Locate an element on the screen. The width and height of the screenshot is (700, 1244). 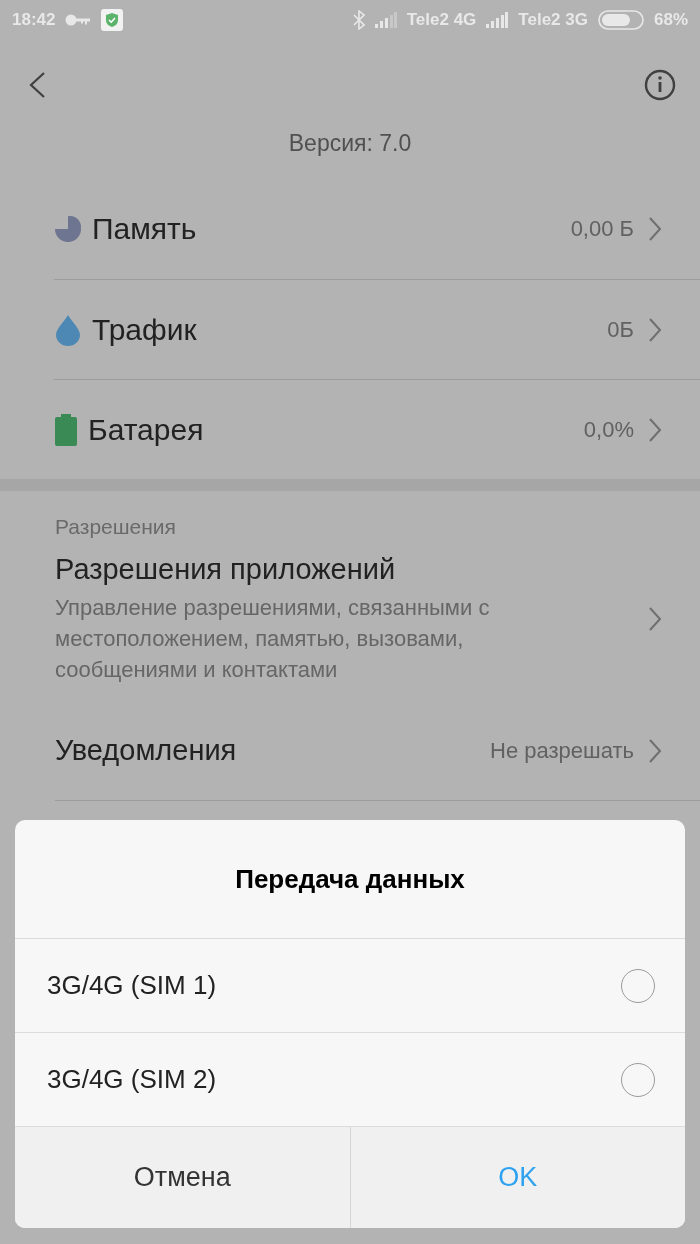
option-row: 3G/4G (SIM 1) is located at coordinates (350, 986).